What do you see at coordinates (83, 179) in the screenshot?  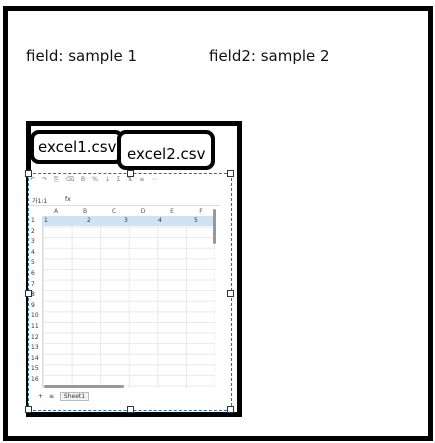 I see `bold-icon: B` at bounding box center [83, 179].